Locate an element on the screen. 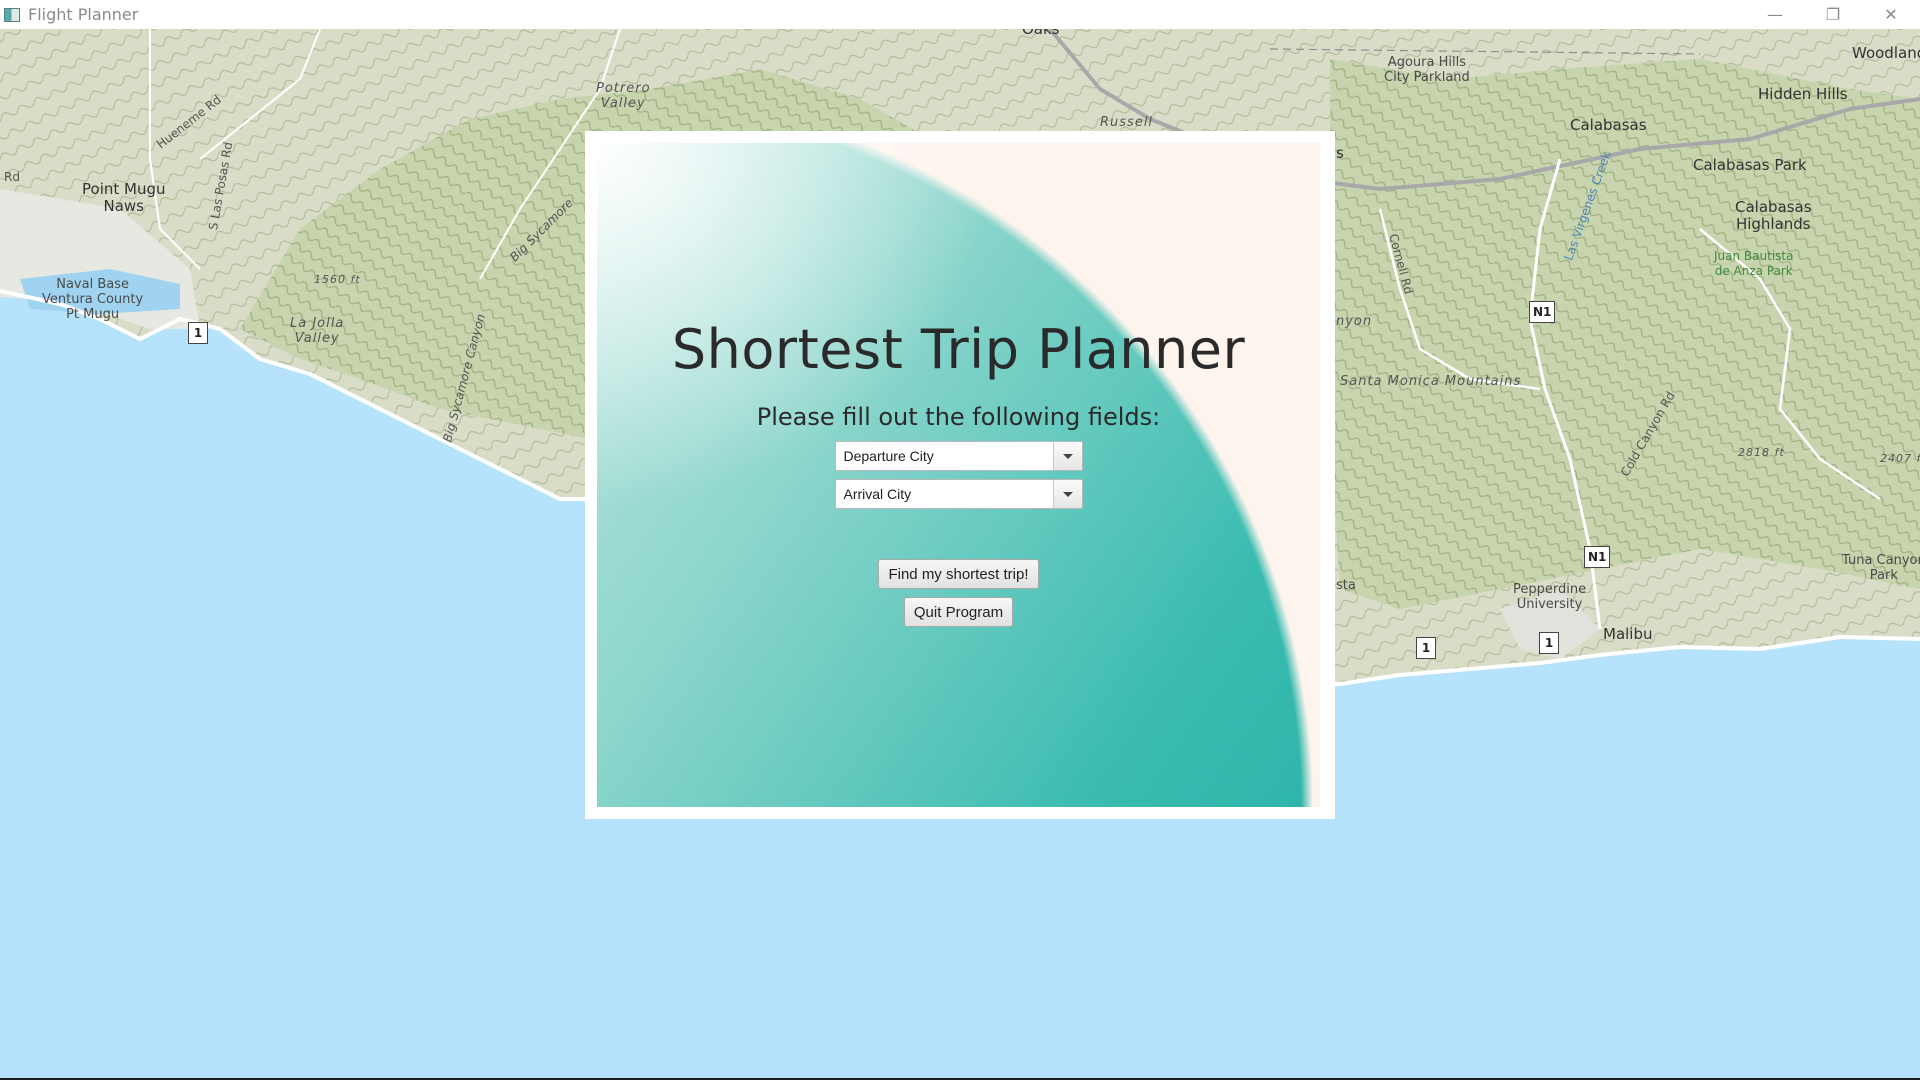 Image resolution: width=1920 pixels, height=1080 pixels. map-label: Agoura Hills City Parkland is located at coordinates (1427, 70).